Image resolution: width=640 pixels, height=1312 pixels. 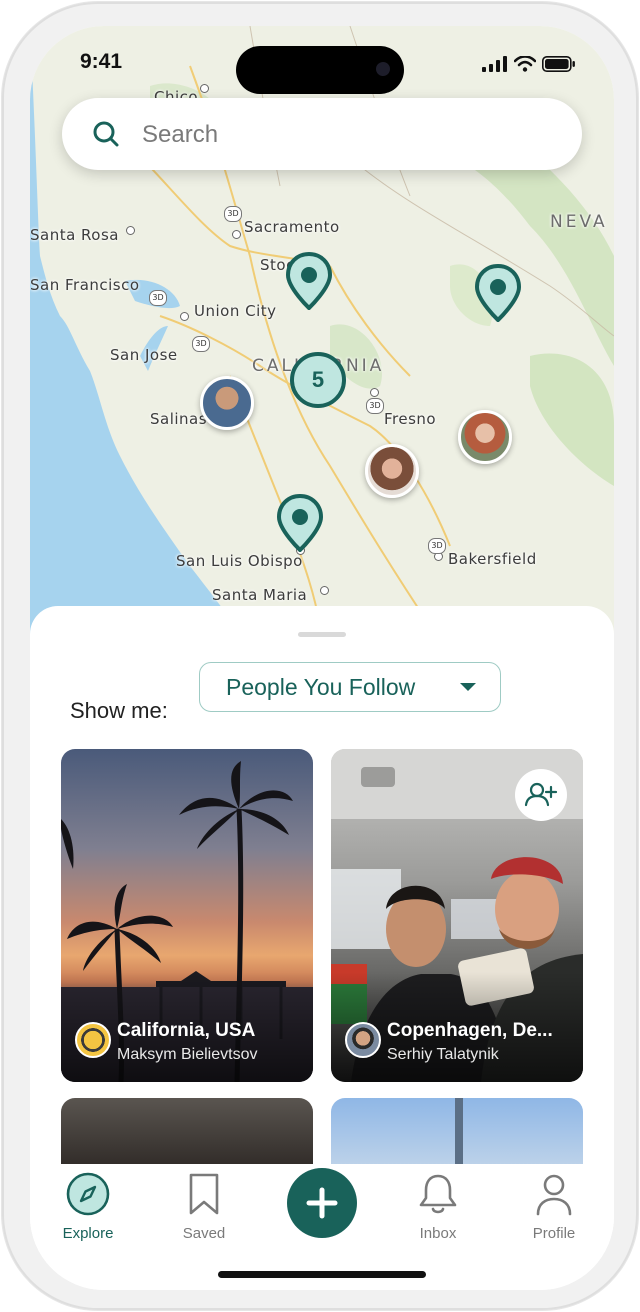 What do you see at coordinates (88, 1233) in the screenshot?
I see `tab-label: Explore` at bounding box center [88, 1233].